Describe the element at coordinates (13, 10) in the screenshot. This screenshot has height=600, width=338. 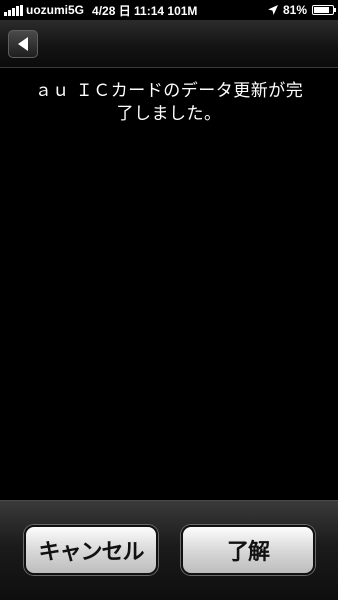
I see `signal-strength-icon` at that location.